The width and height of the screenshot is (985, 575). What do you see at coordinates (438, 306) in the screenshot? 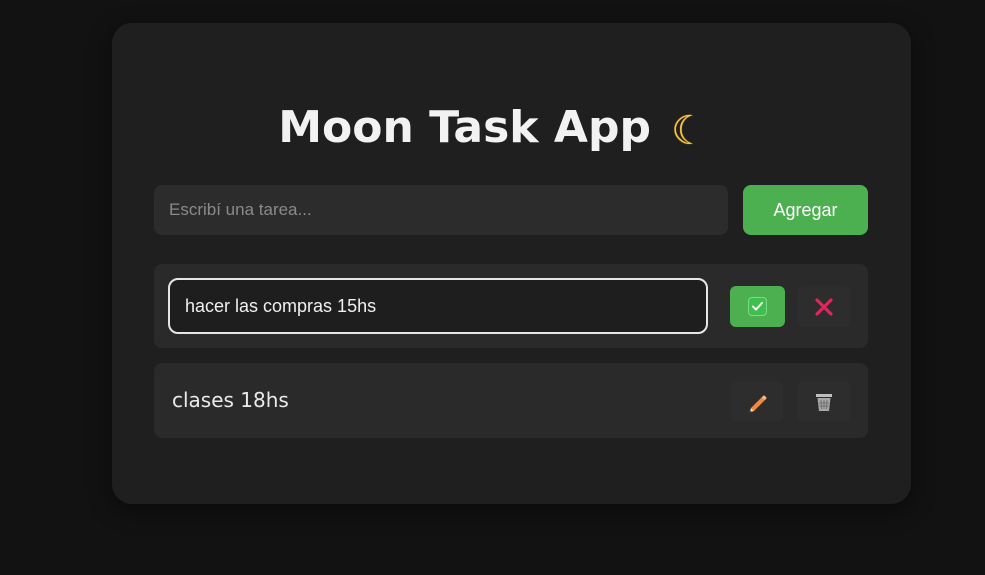
I see `edit-task-input` at bounding box center [438, 306].